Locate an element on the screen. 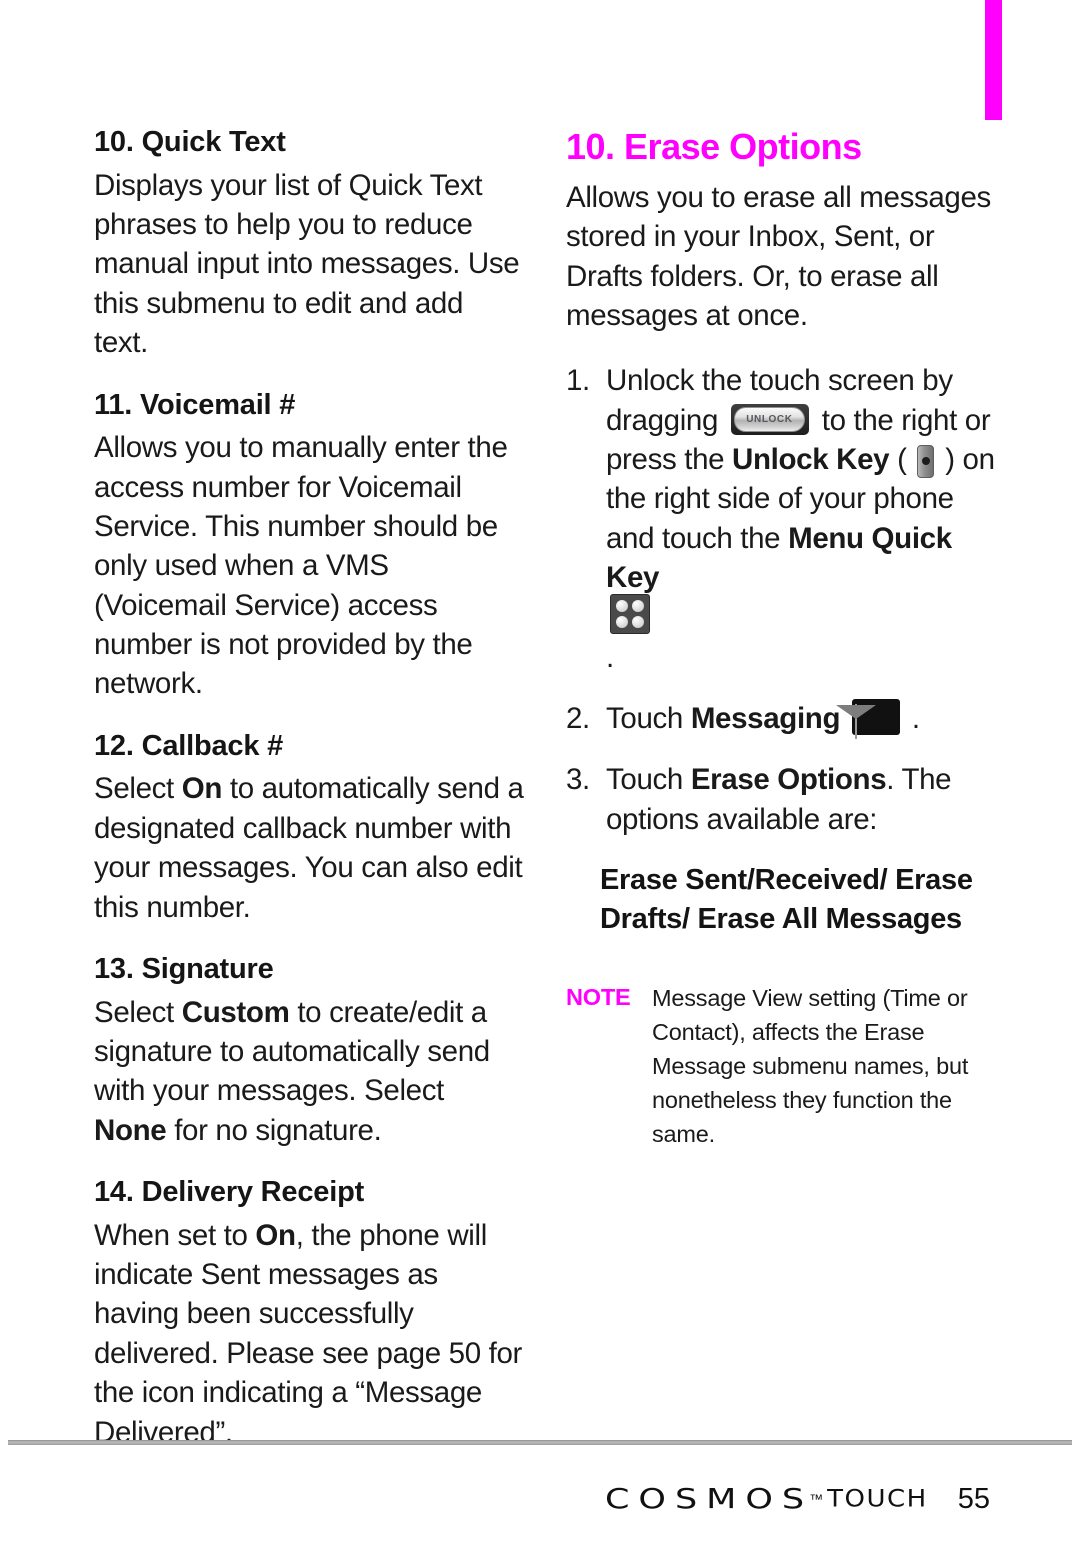  brand-logo-cosmos: COSMOS is located at coordinates (709, 1498).